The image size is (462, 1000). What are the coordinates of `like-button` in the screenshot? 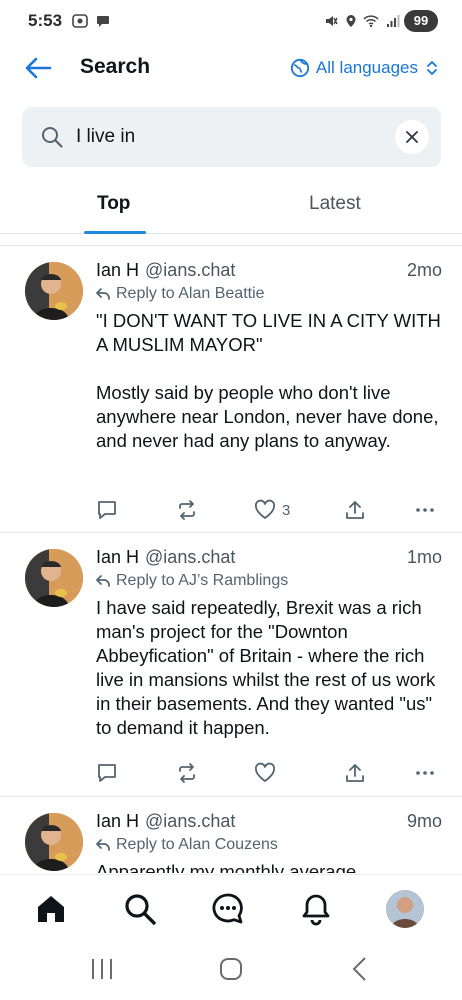 It's located at (268, 773).